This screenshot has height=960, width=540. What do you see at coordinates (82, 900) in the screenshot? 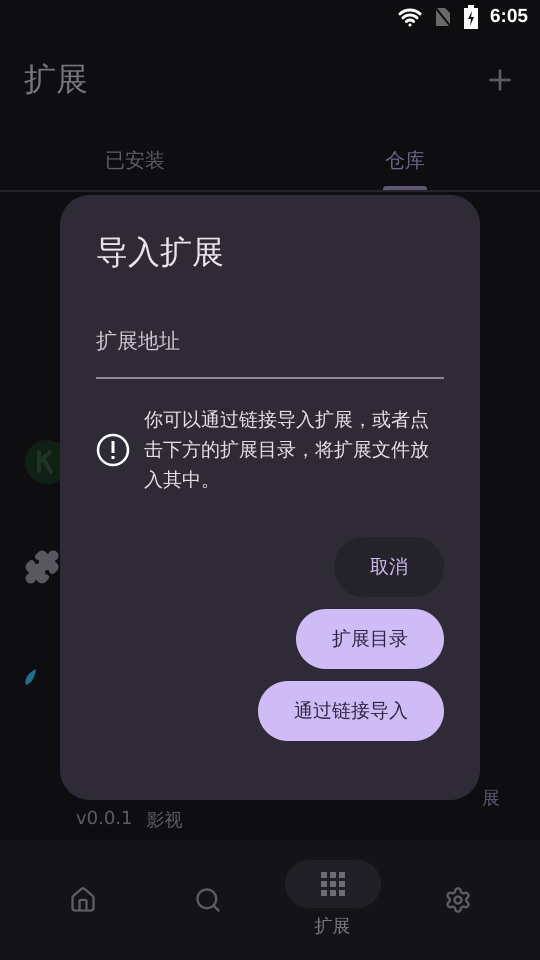
I see `home-icon` at bounding box center [82, 900].